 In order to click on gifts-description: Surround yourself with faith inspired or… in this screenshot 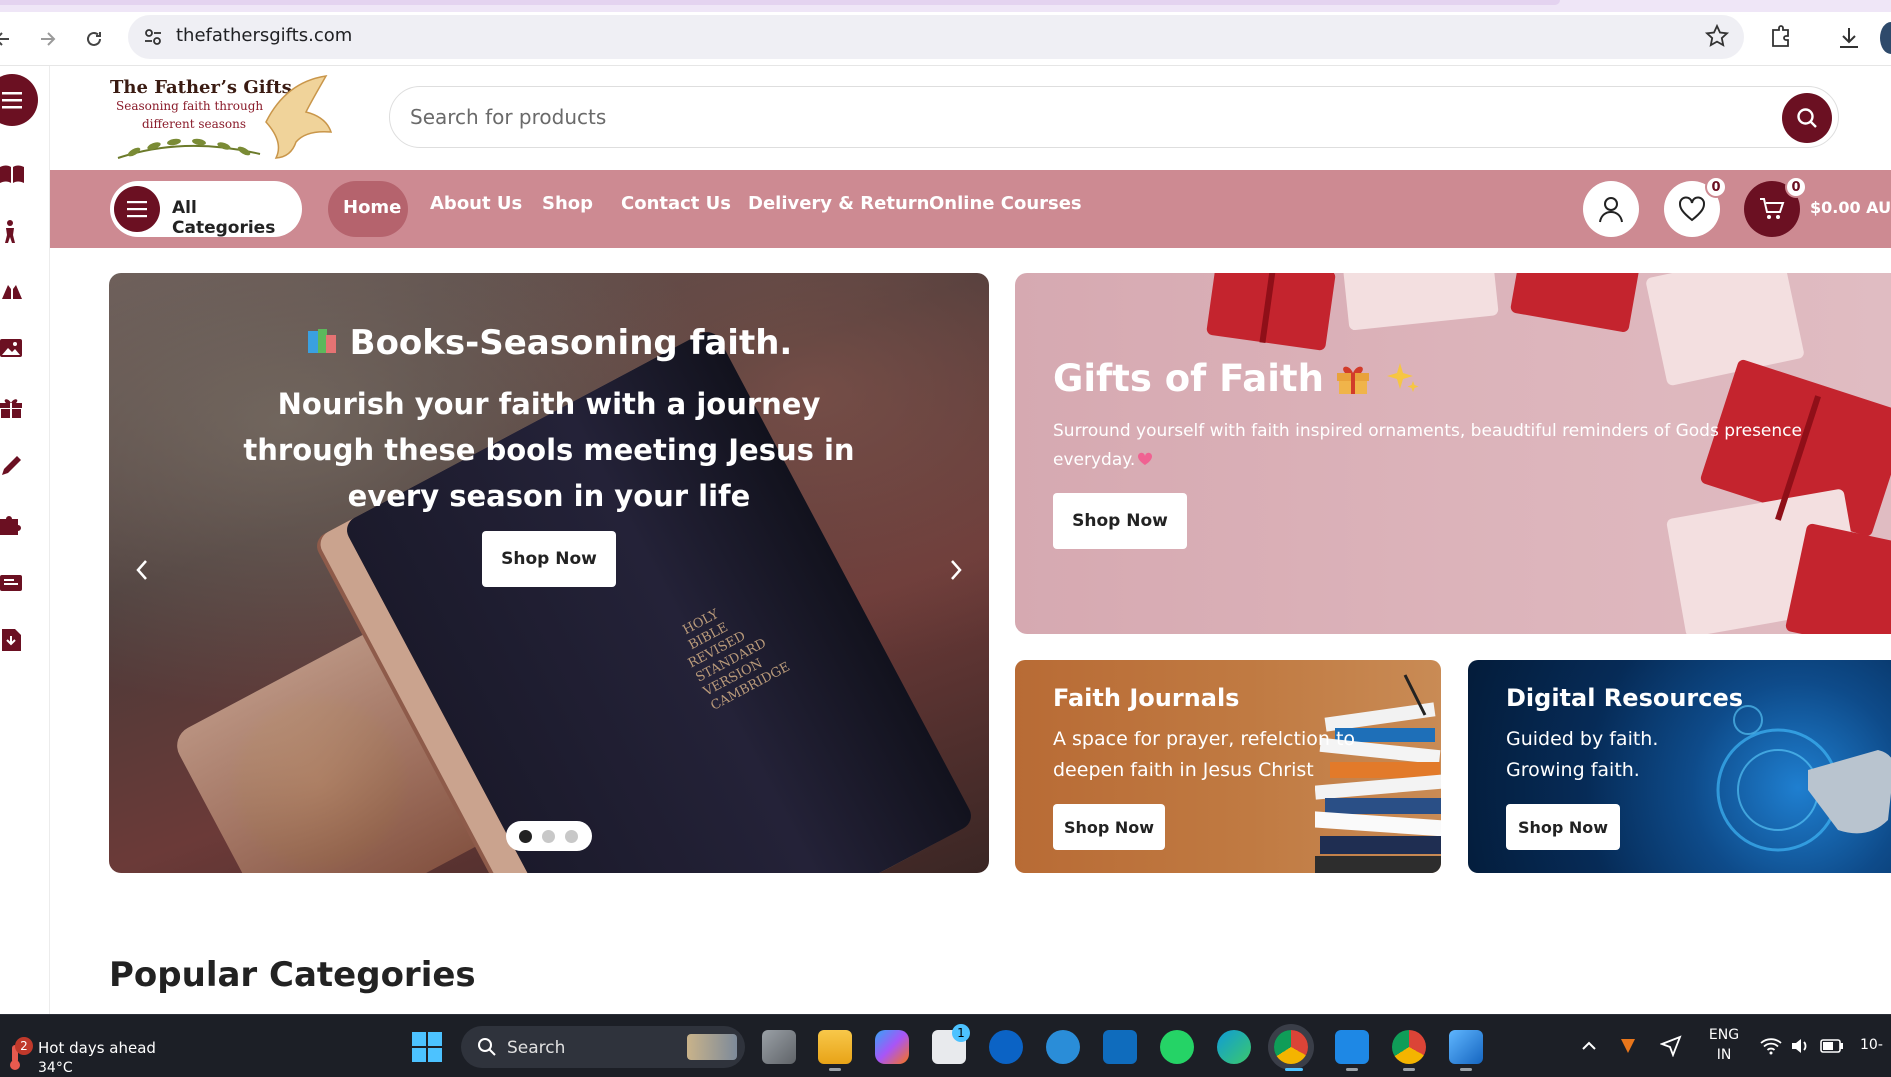, I will do `click(1443, 446)`.